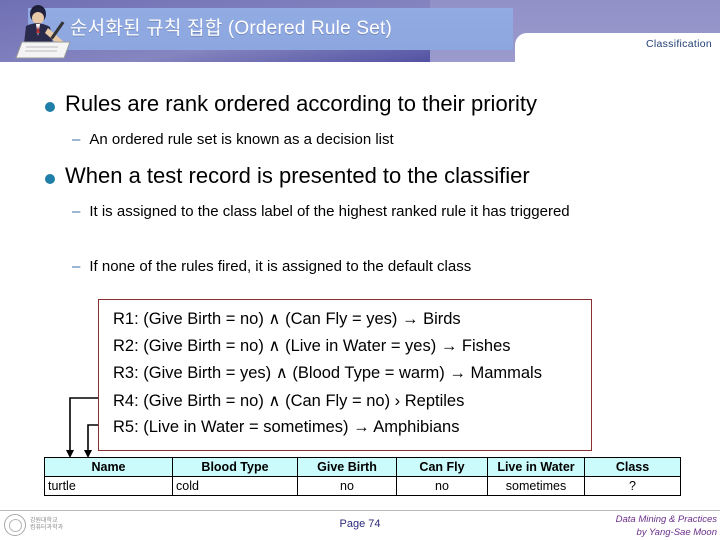 Image resolution: width=720 pixels, height=540 pixels. Describe the element at coordinates (442, 467) in the screenshot. I see `column-header-can-fly: Can Fly` at that location.